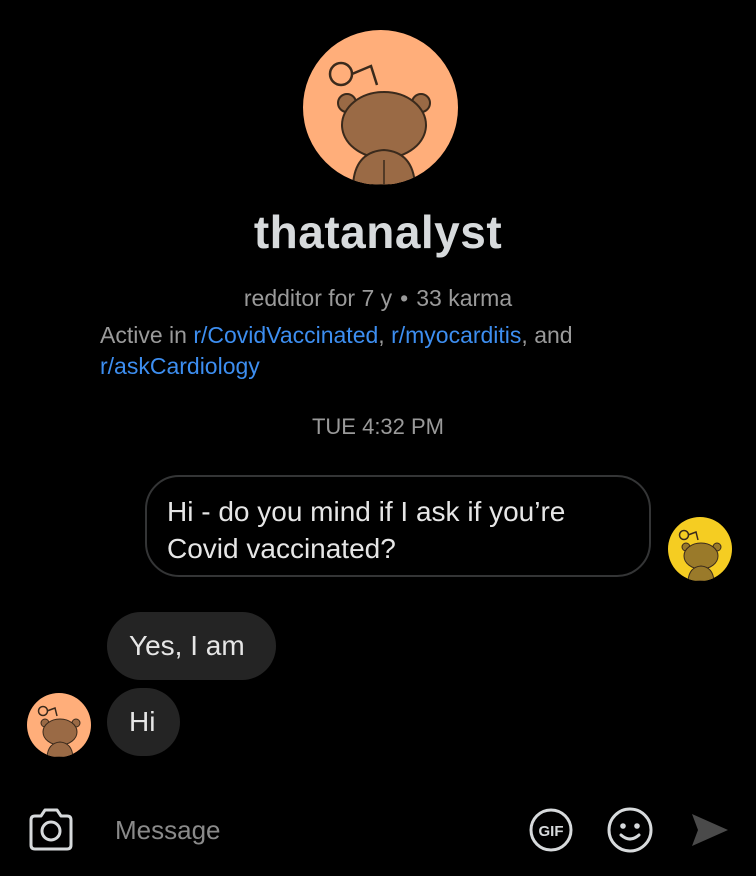  I want to click on message-timestamp: TUE 4:32 PM, so click(378, 426).